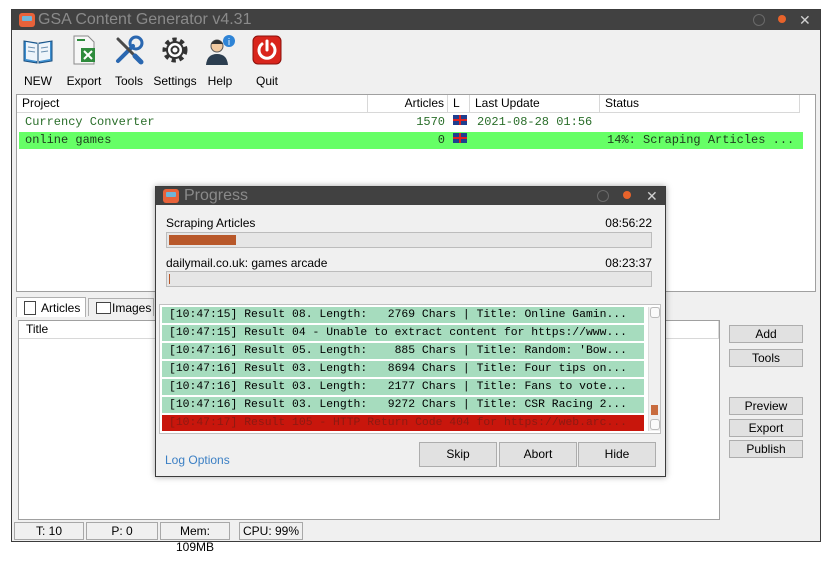  What do you see at coordinates (766, 334) in the screenshot?
I see `add-button: Add` at bounding box center [766, 334].